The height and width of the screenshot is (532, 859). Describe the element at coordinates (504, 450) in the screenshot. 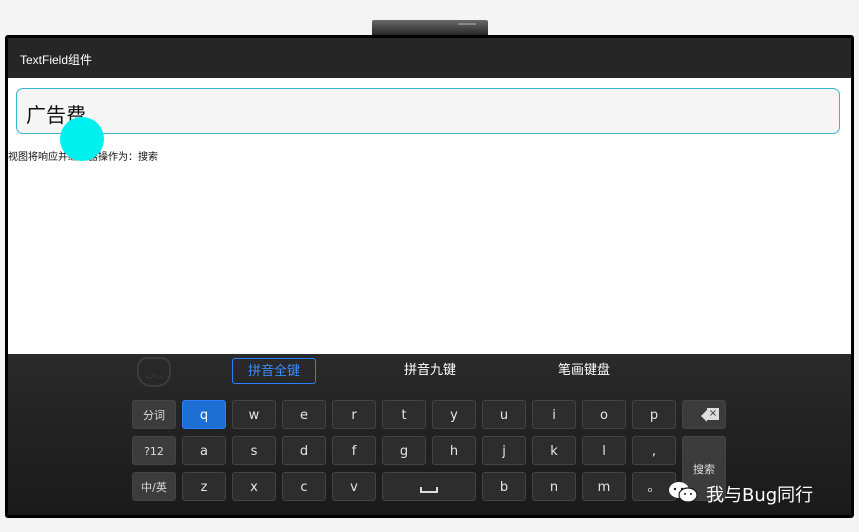

I see `key-j: j` at that location.